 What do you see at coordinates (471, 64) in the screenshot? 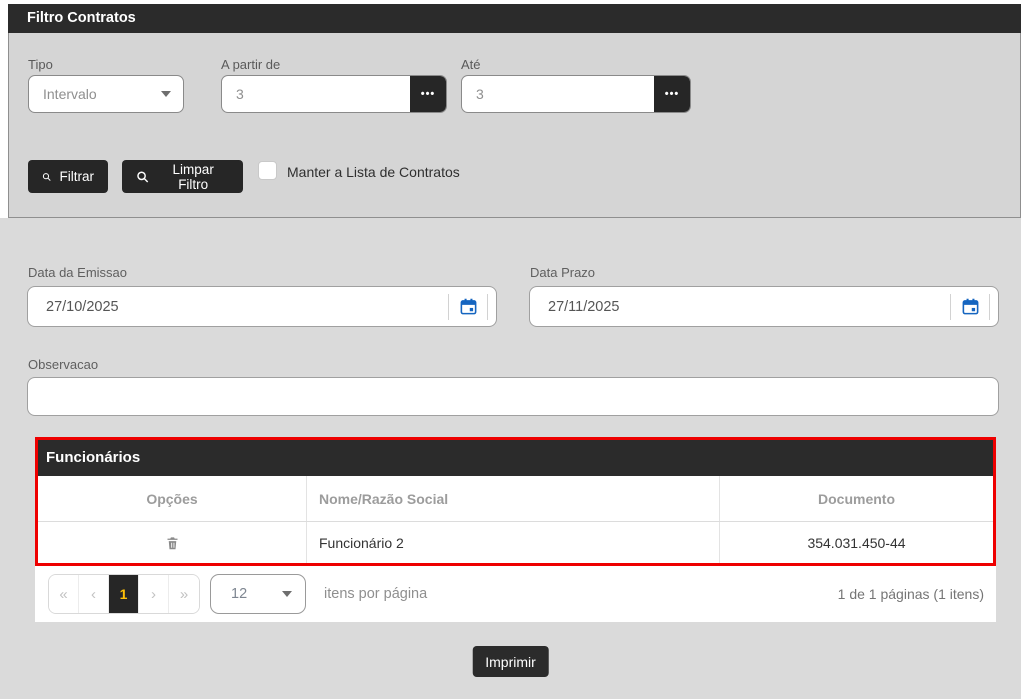
I see `ate-label: Até` at bounding box center [471, 64].